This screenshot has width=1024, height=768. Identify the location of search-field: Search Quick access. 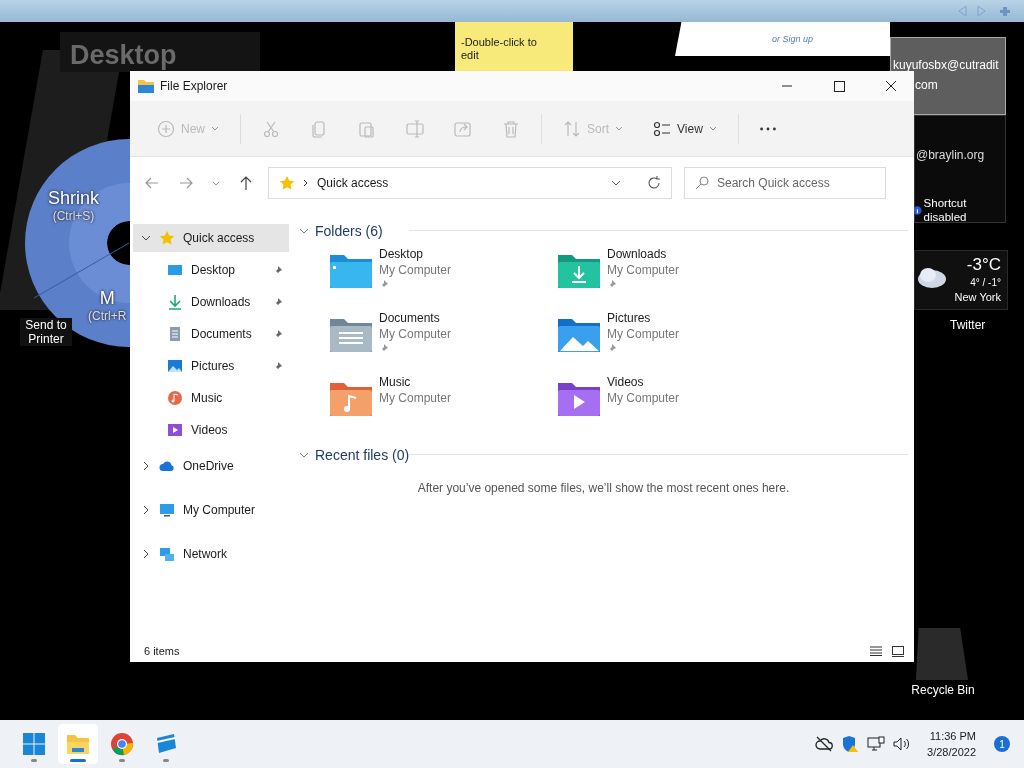
(785, 183).